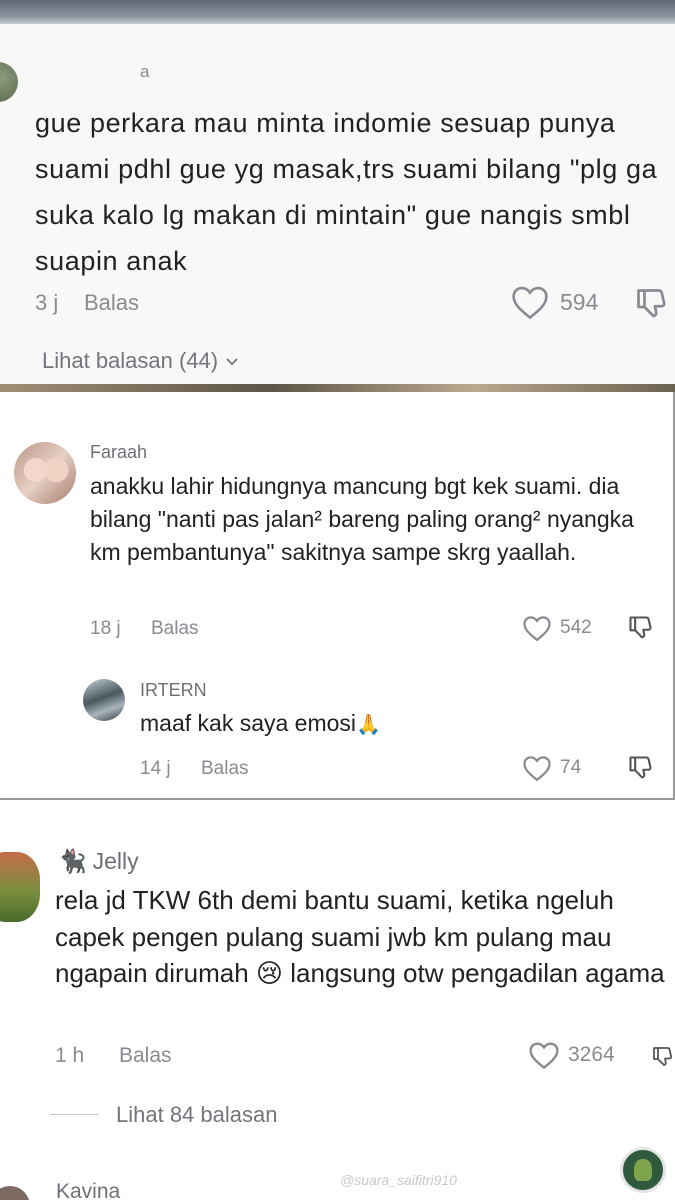 This screenshot has height=1200, width=675. Describe the element at coordinates (551, 768) in the screenshot. I see `like-button: 74` at that location.